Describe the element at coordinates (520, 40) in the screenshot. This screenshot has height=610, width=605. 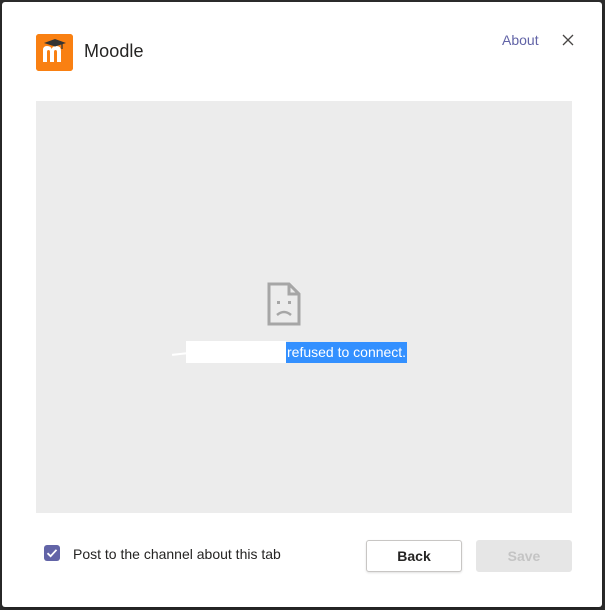
I see `about-link: About` at that location.